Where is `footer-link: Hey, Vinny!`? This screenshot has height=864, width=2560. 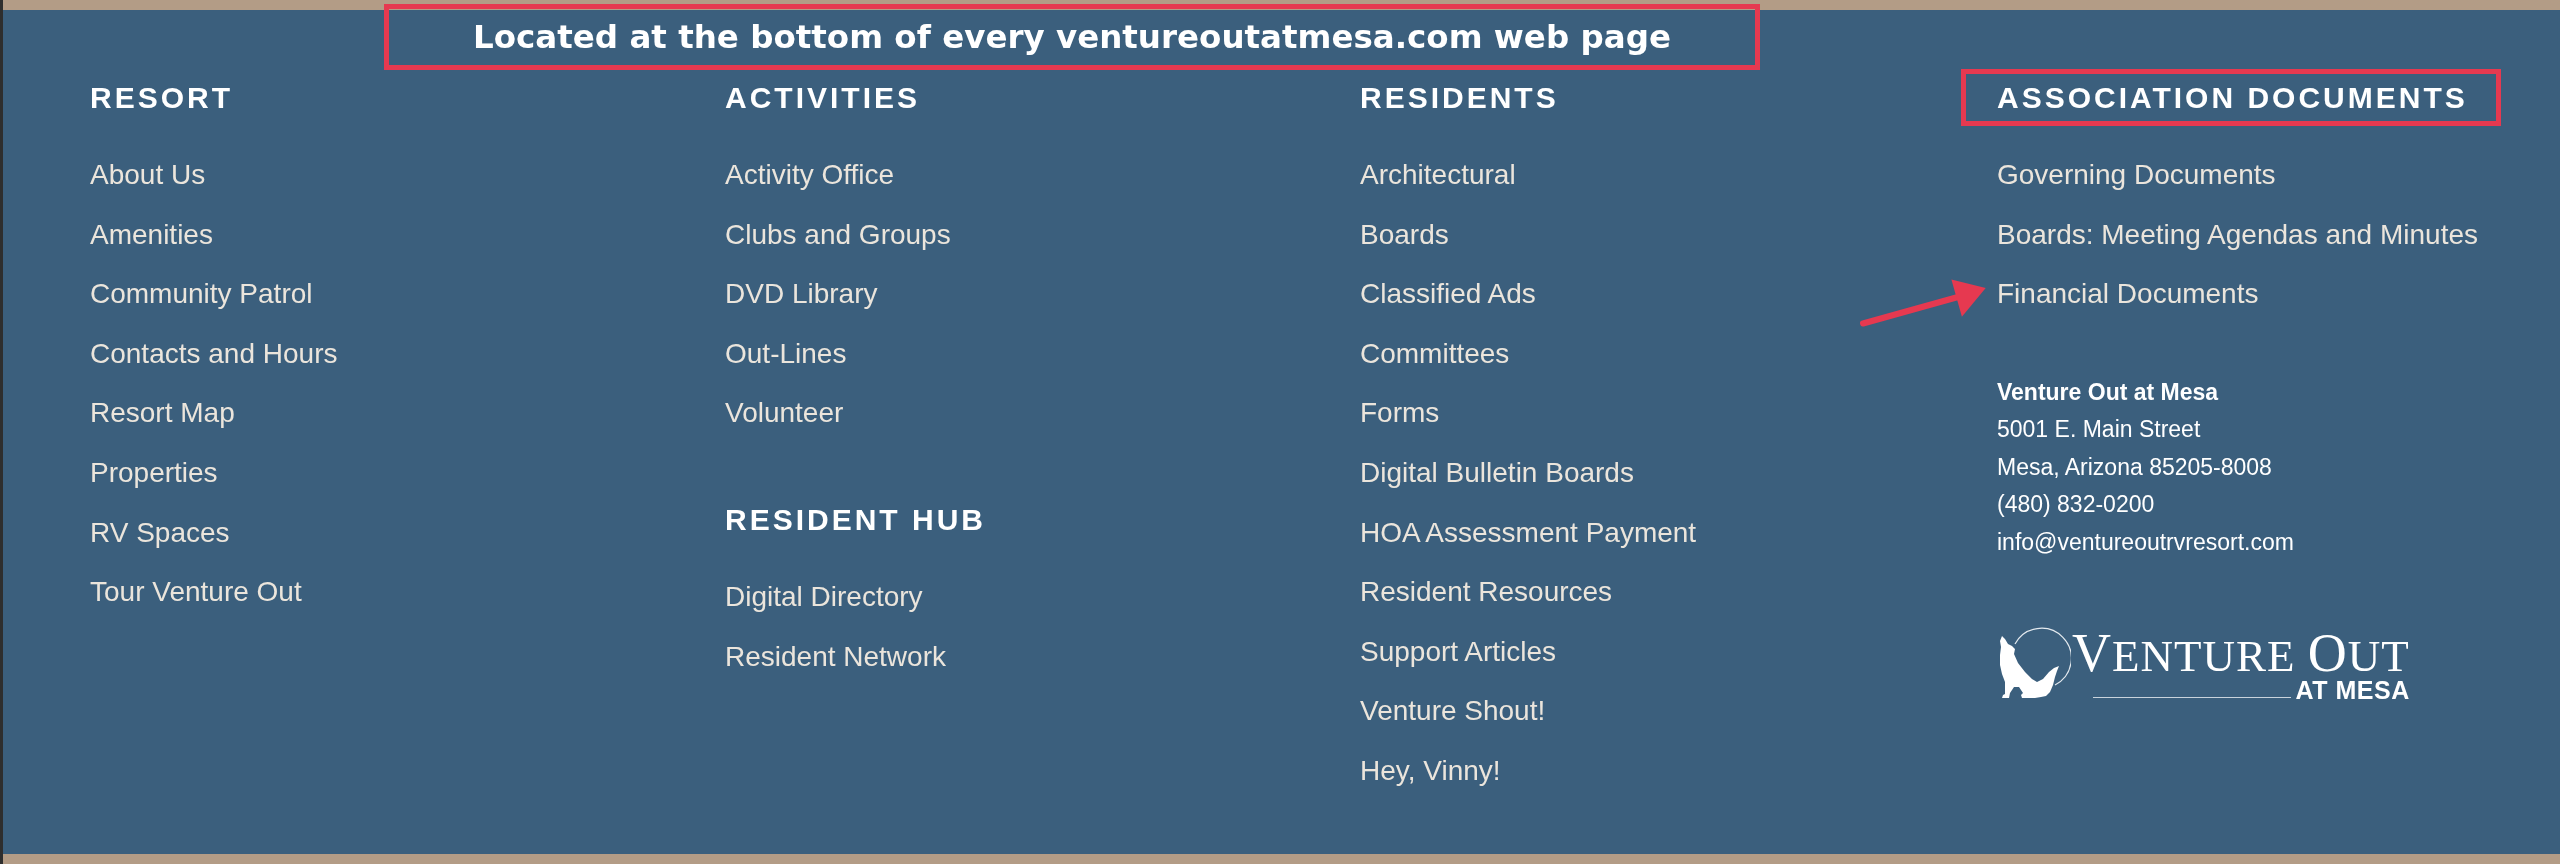
footer-link: Hey, Vinny! is located at coordinates (1430, 770).